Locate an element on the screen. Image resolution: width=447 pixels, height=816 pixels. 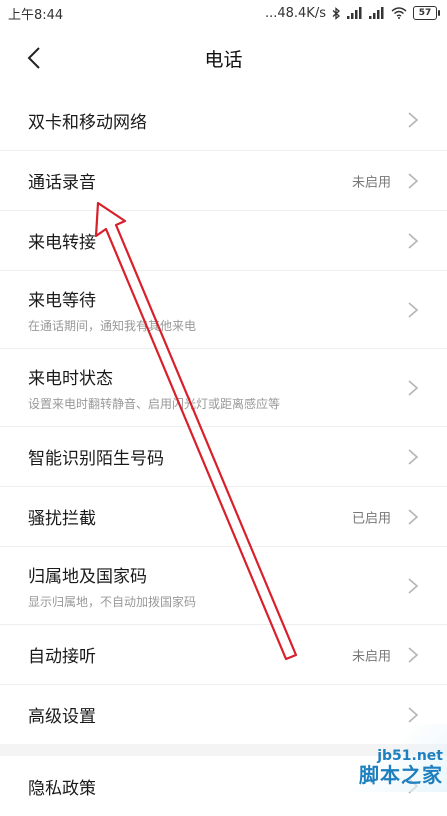
page-header: 电话 is located at coordinates (223, 58).